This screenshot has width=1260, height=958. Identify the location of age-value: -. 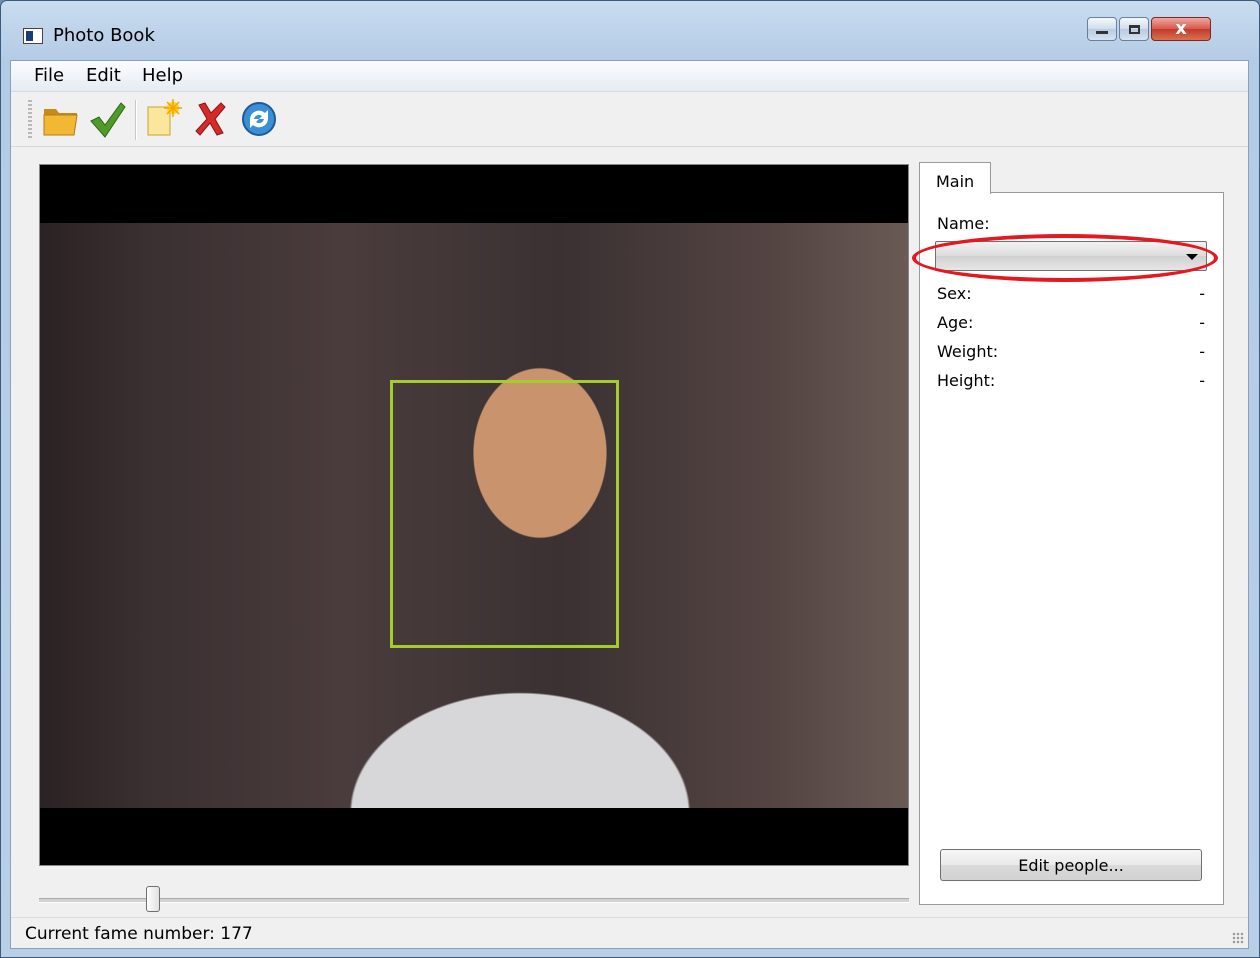
(1202, 322).